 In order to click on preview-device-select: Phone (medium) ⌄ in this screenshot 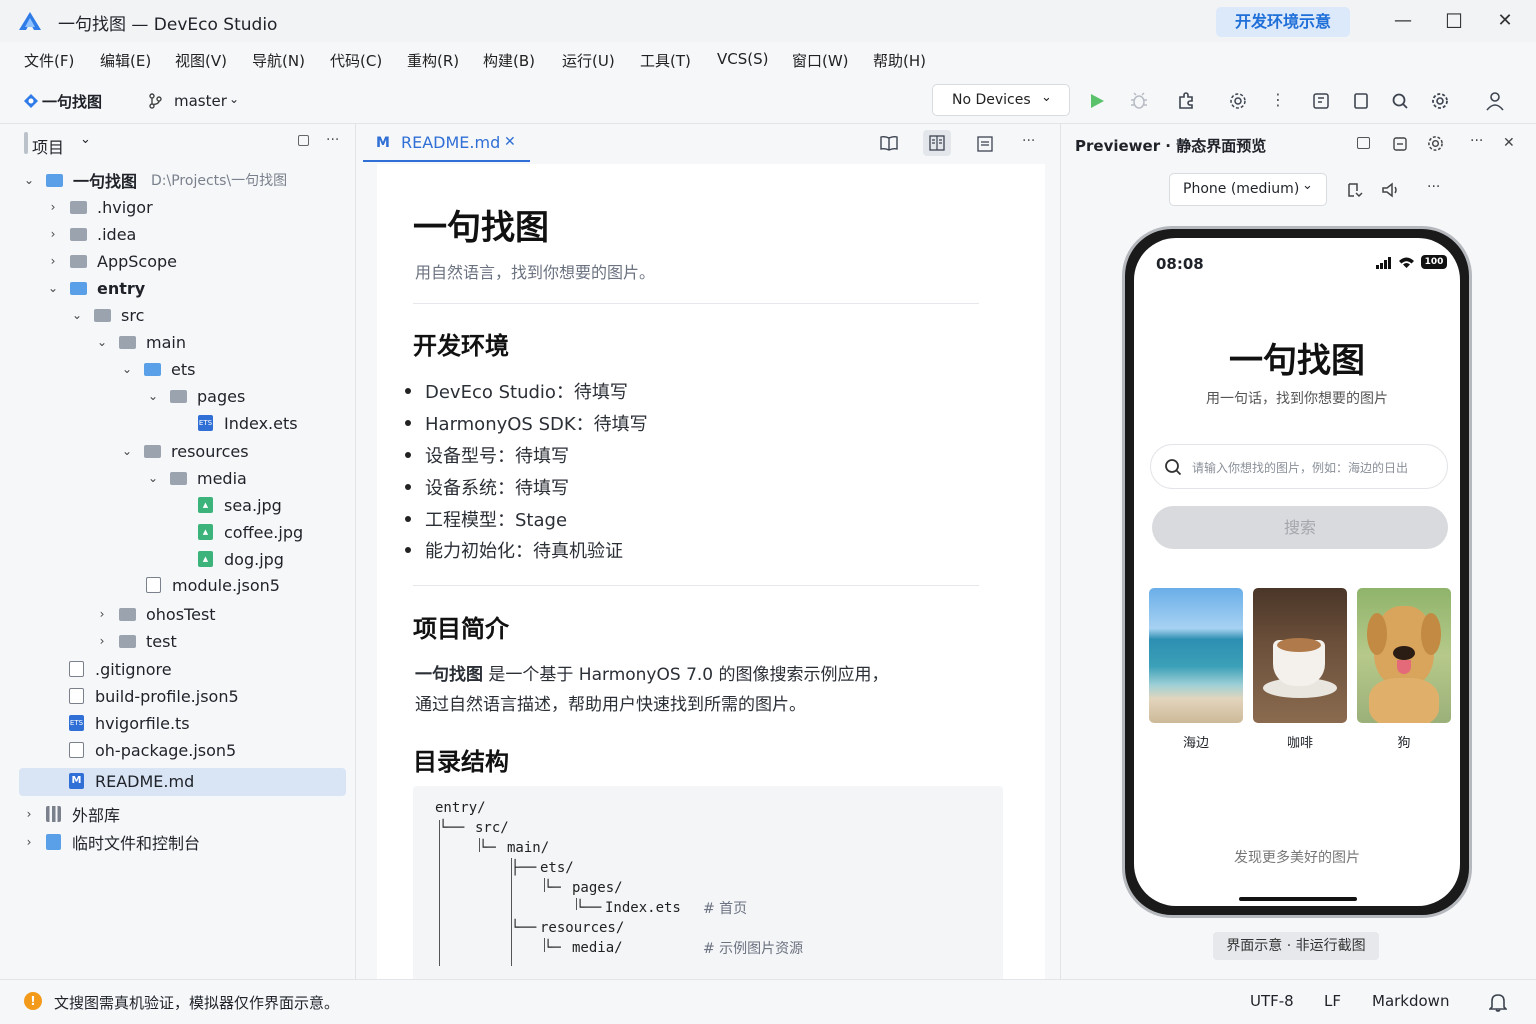, I will do `click(1248, 189)`.